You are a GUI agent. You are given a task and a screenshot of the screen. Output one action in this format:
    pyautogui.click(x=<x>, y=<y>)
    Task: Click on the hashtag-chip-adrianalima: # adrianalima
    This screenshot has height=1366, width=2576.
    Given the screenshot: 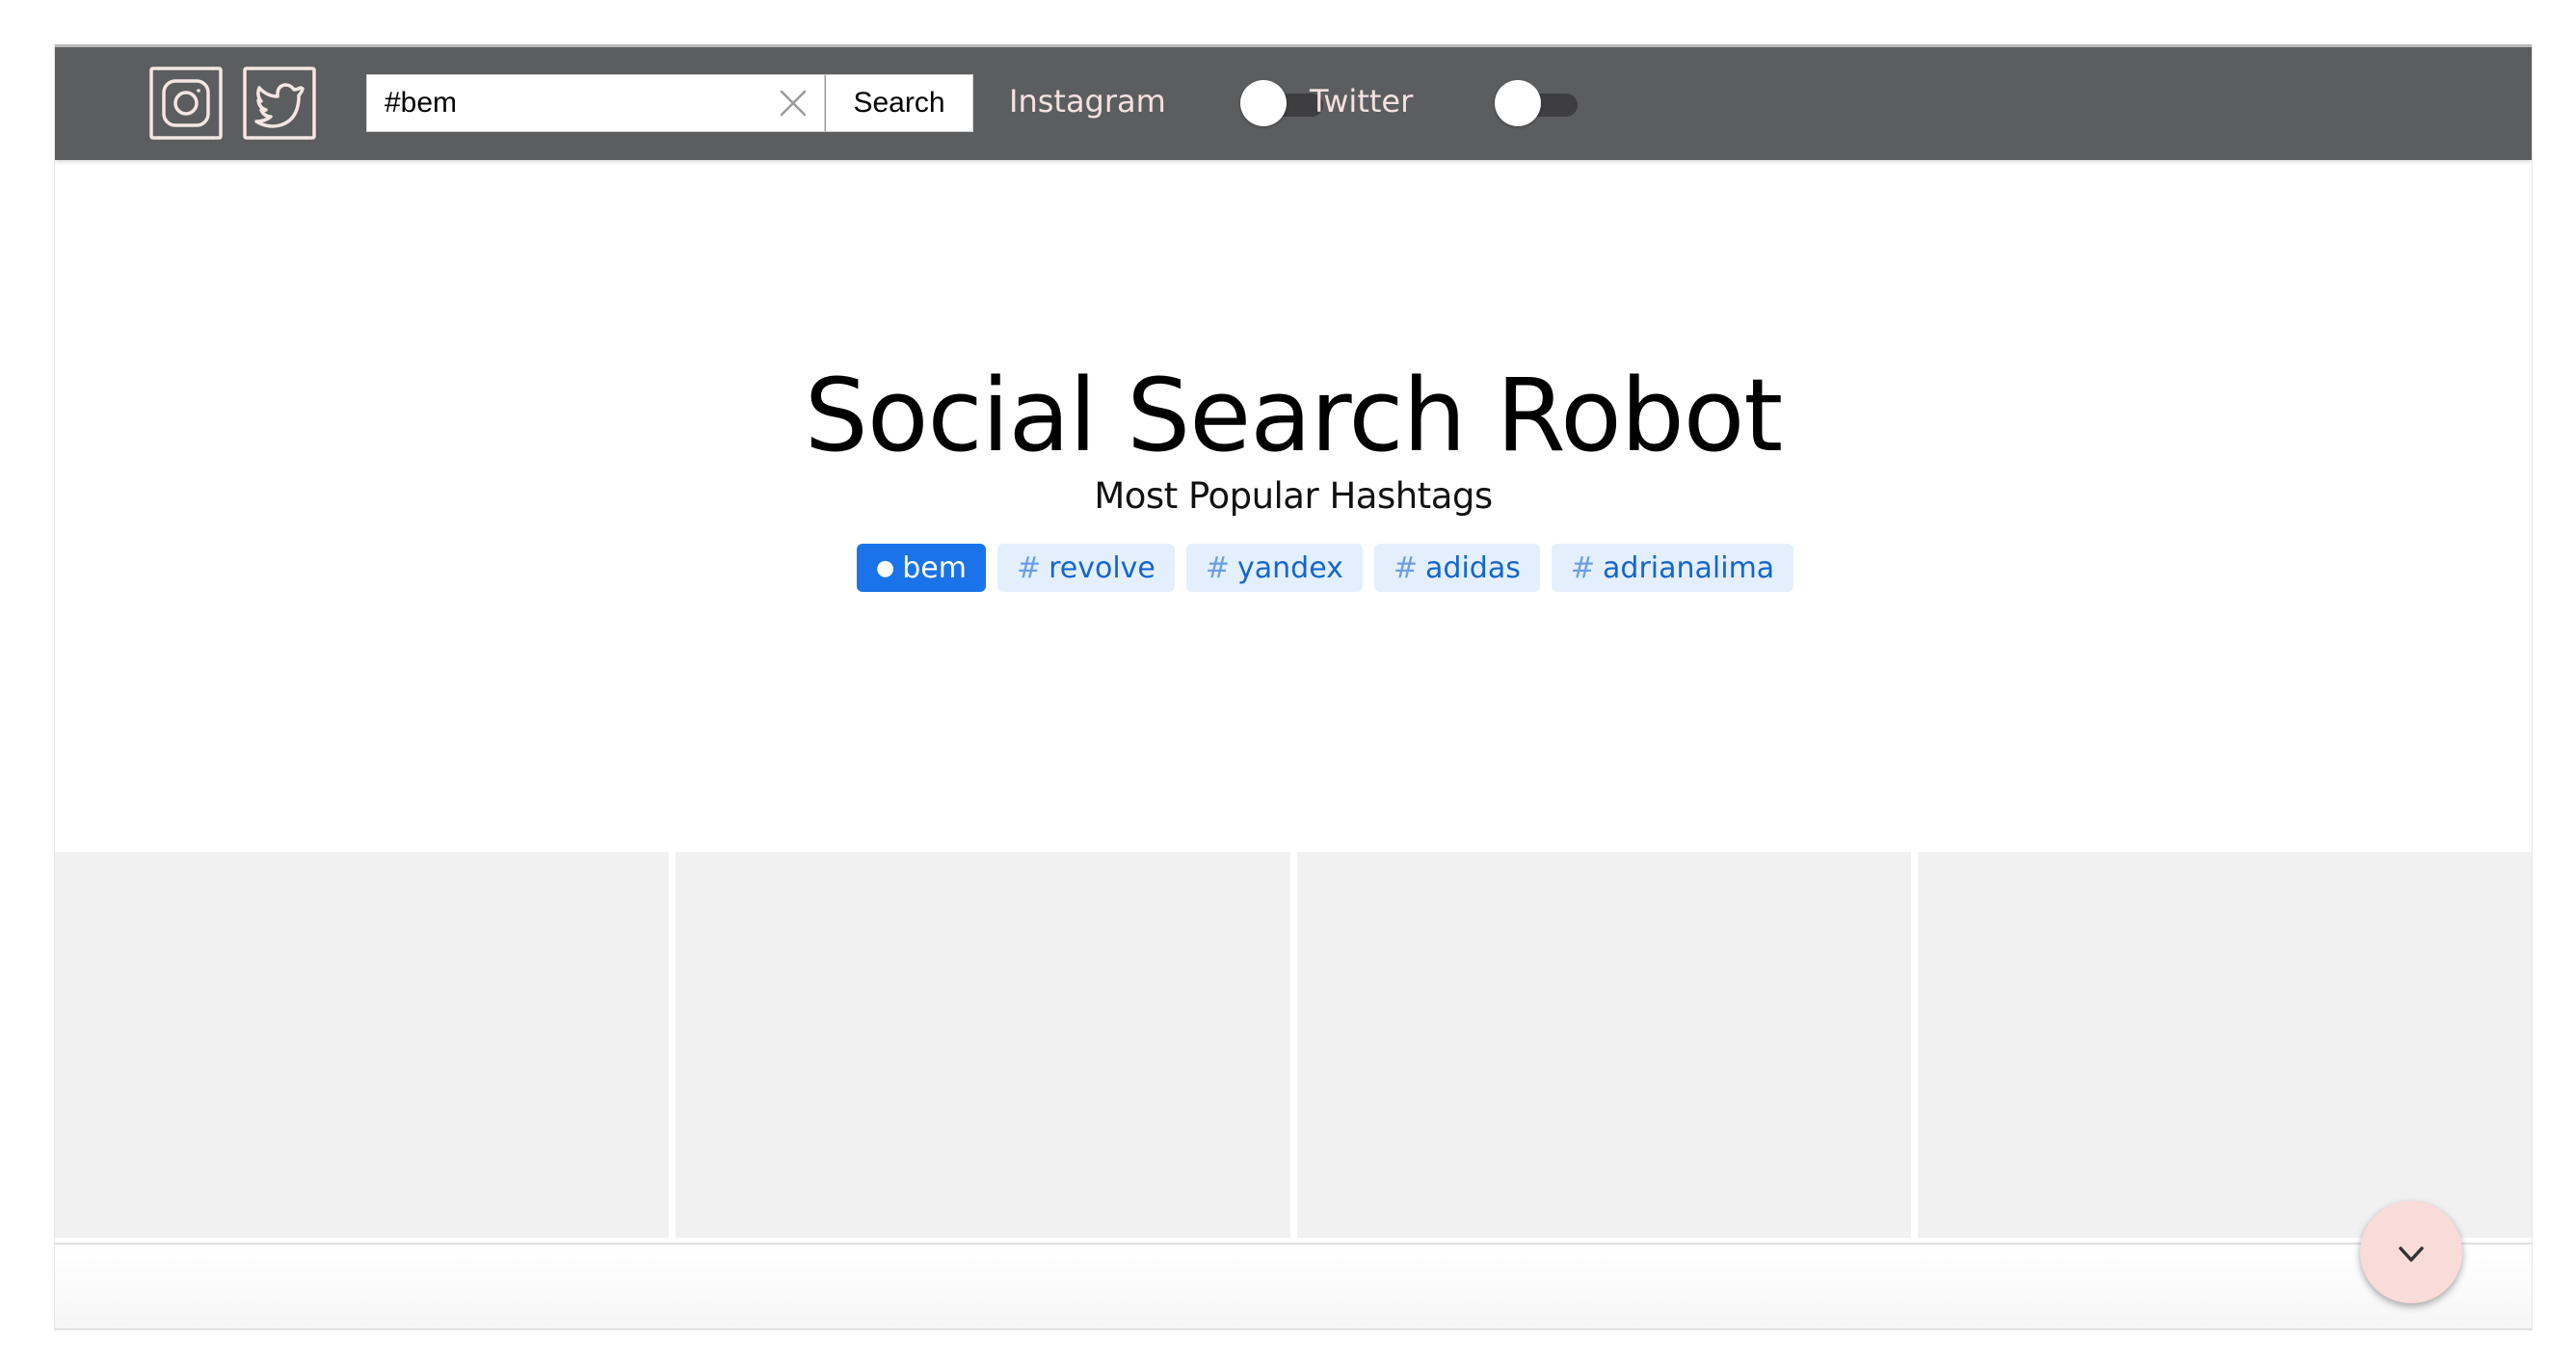 What is the action you would take?
    pyautogui.click(x=1672, y=568)
    